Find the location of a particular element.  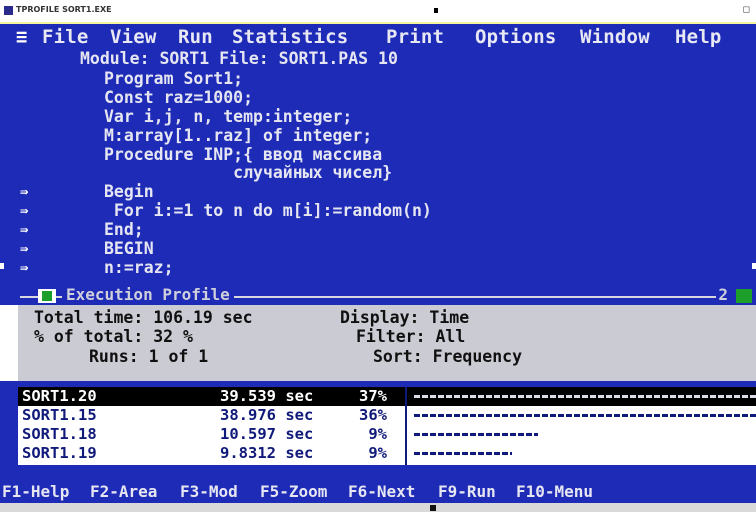

minimize-button: ◻ is located at coordinates (746, 10).